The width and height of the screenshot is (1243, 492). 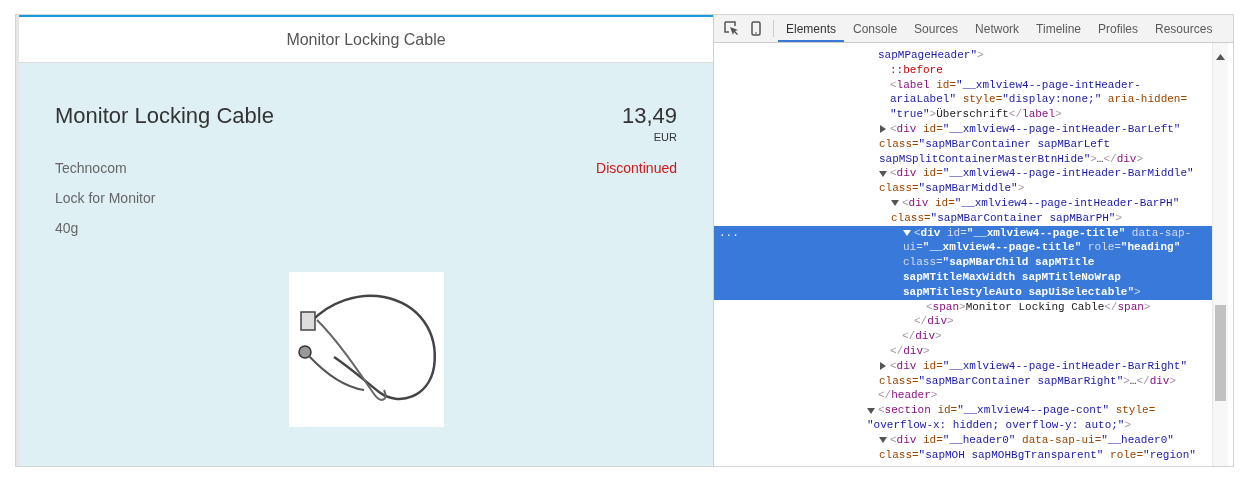 I want to click on code-line: <span>Monitor Locking Cable</span>, so click(x=1038, y=307).